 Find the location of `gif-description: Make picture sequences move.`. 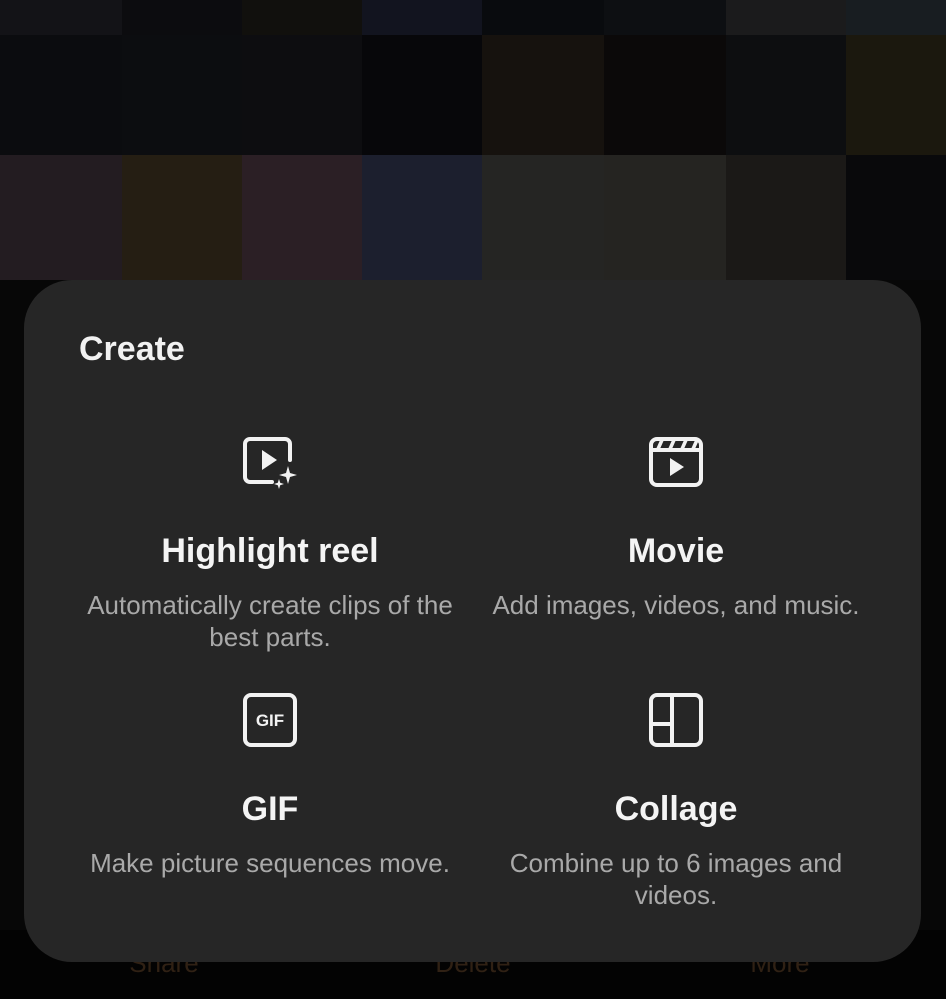

gif-description: Make picture sequences move. is located at coordinates (270, 863).